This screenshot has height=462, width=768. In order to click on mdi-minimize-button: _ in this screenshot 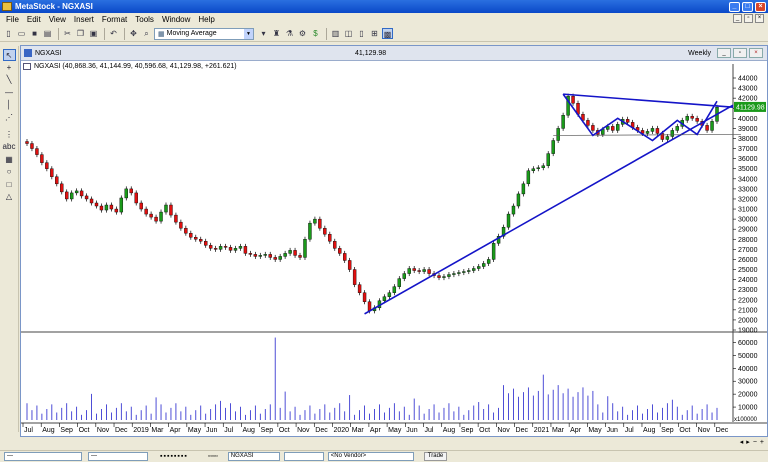, I will do `click(737, 18)`.